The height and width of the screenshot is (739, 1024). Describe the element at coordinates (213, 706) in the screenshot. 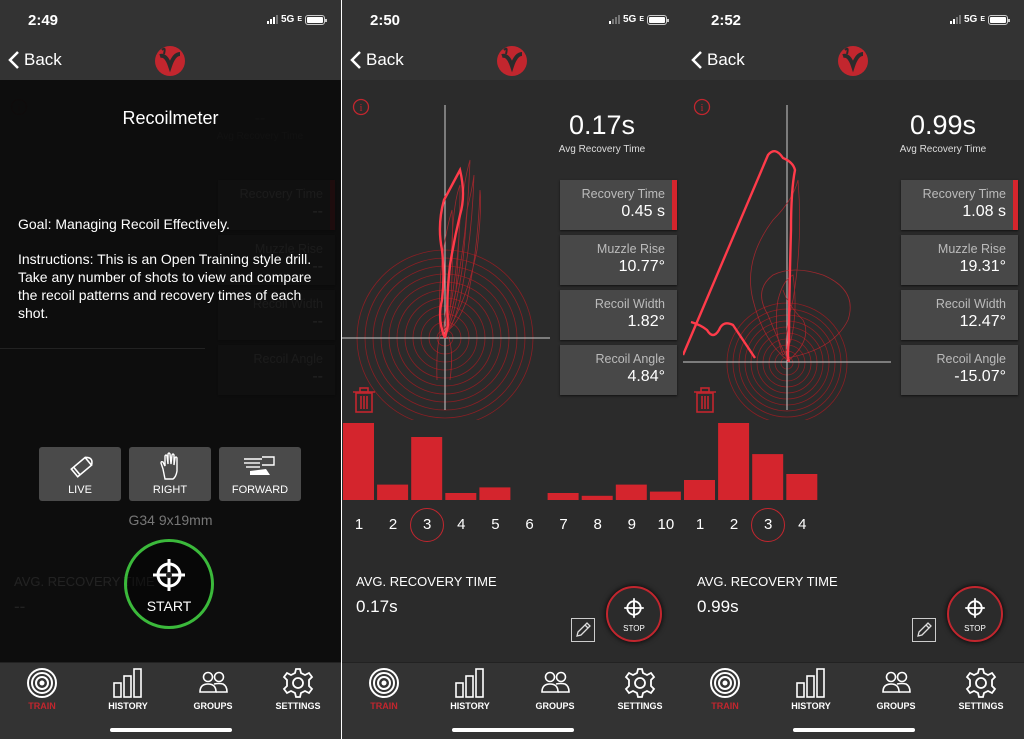

I see `tab-label: GROUPS` at that location.